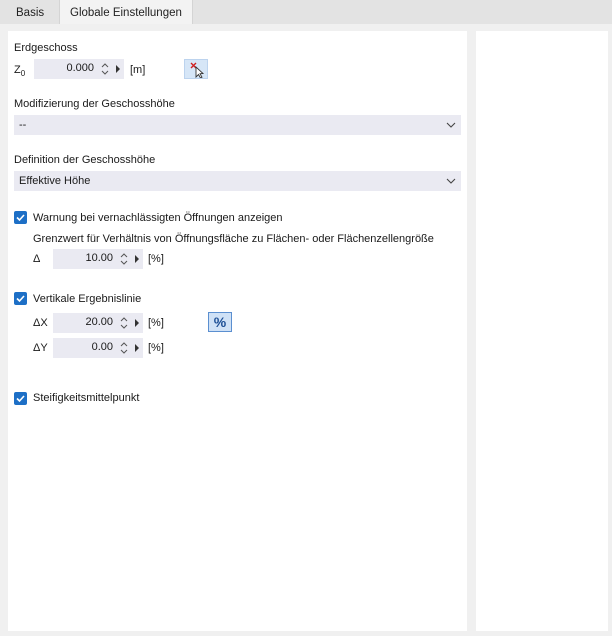 This screenshot has height=636, width=612. I want to click on dx-value: 20.00, so click(99, 322).